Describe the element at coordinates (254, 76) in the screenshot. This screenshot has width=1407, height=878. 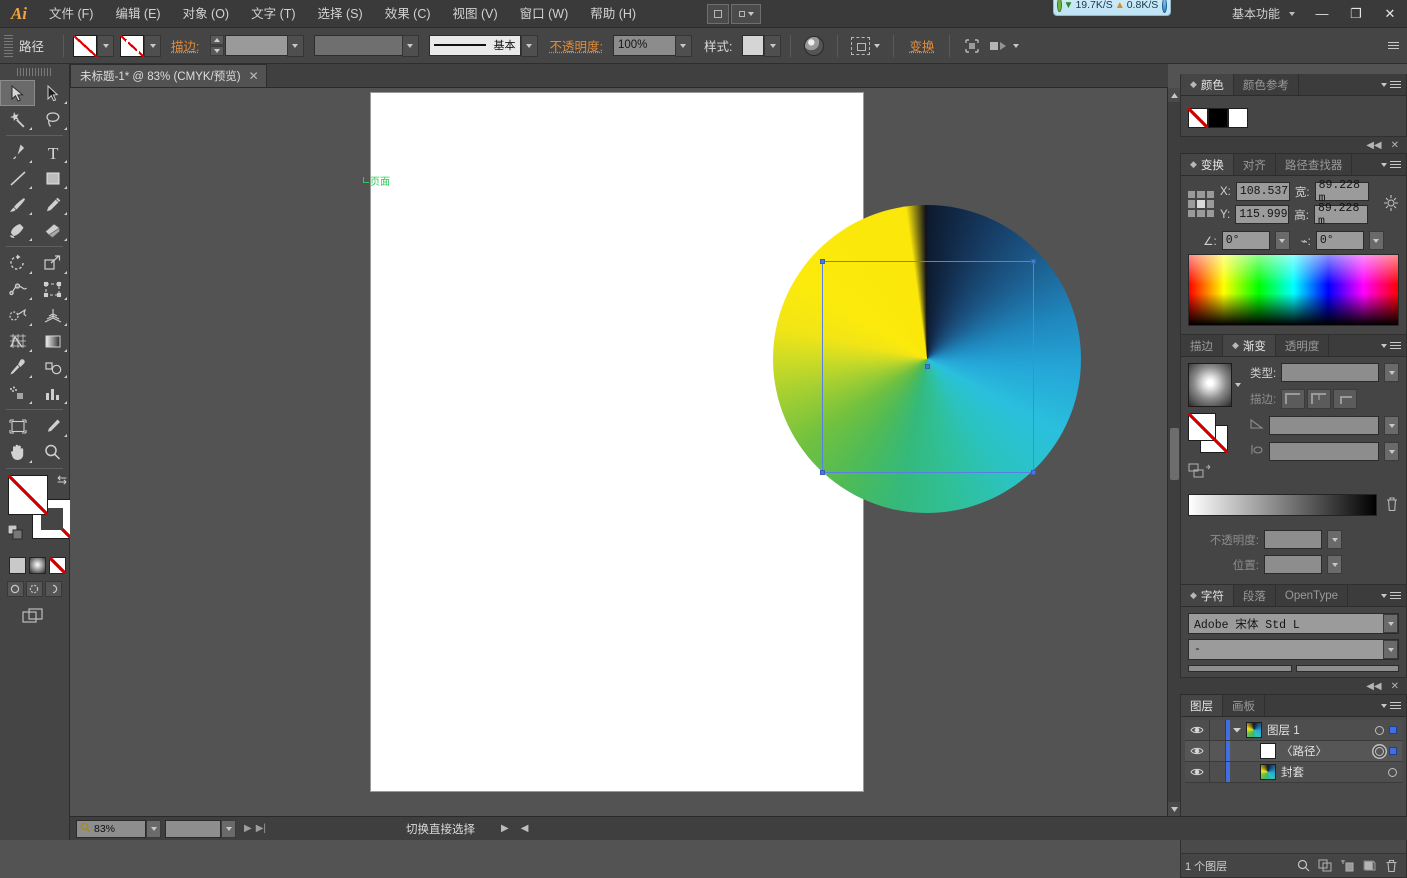
I see `close-icon: ✕` at that location.